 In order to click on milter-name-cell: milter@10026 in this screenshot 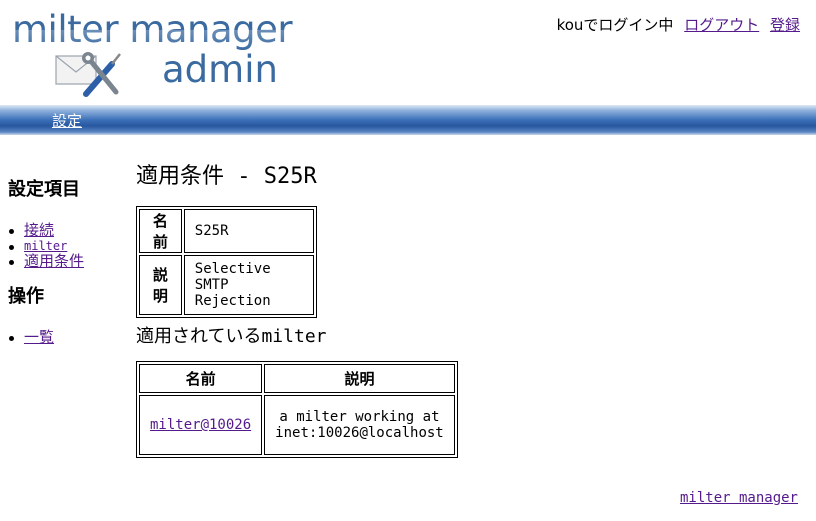, I will do `click(201, 425)`.